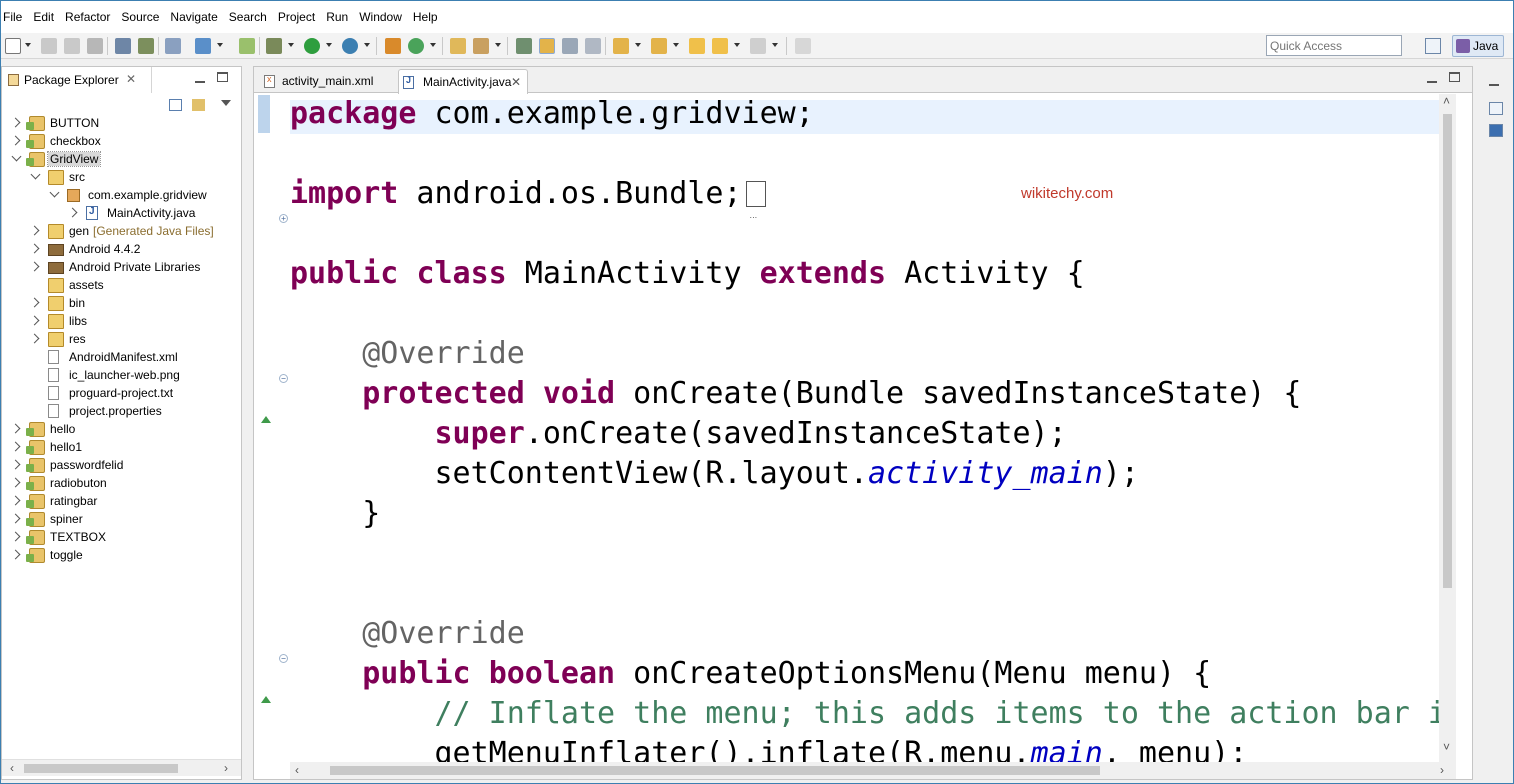  What do you see at coordinates (222, 77) in the screenshot?
I see `maximize-view-icon` at bounding box center [222, 77].